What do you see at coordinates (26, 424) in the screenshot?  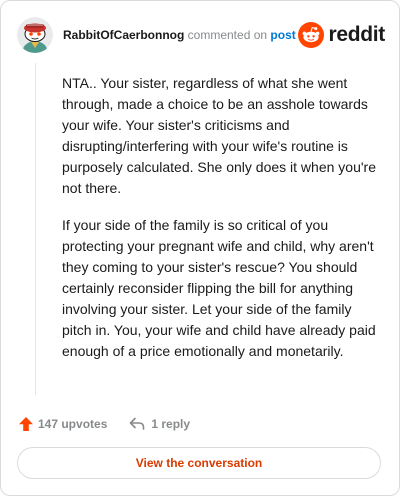 I see `upvote-arrow-icon` at bounding box center [26, 424].